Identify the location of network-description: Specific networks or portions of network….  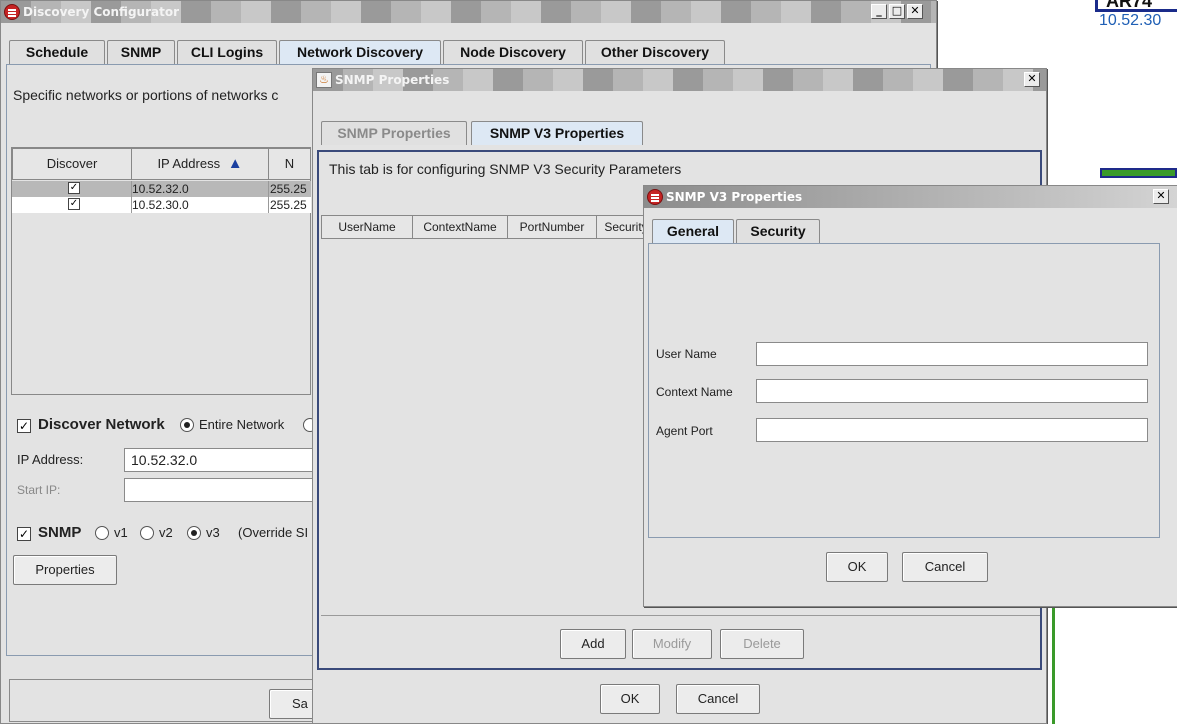
(146, 95).